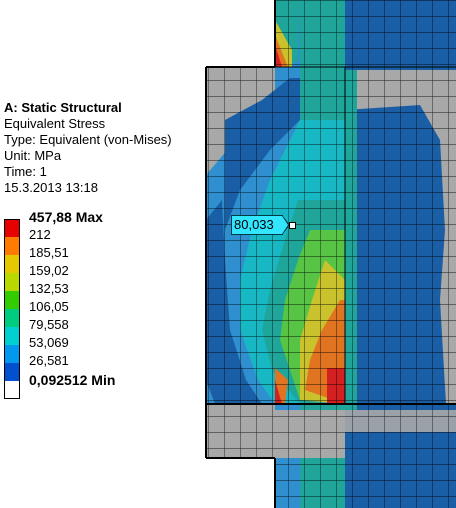  Describe the element at coordinates (49, 342) in the screenshot. I see `legend-label: 53,069` at that location.